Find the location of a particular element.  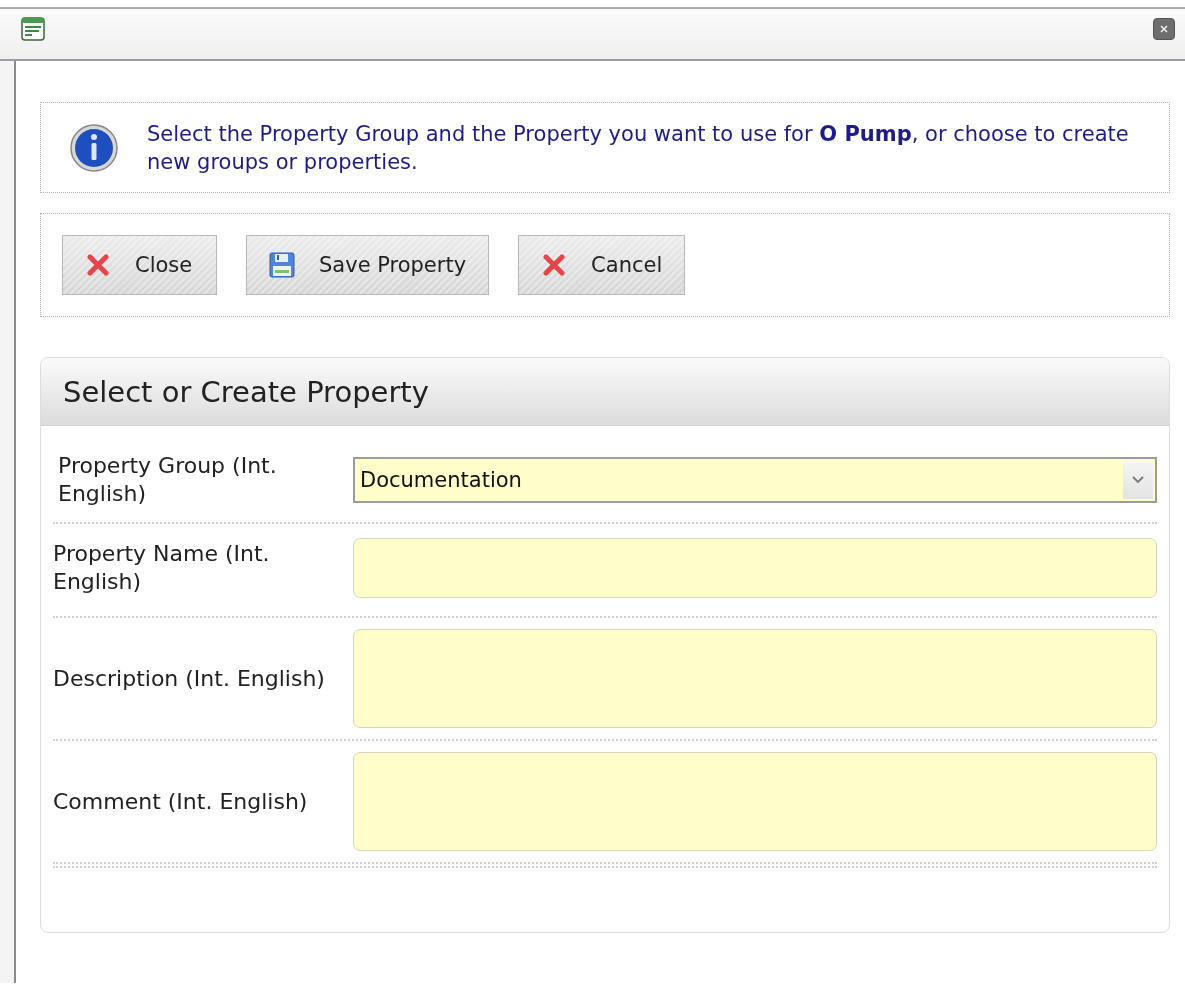

cancel-button: Cancel is located at coordinates (602, 265).